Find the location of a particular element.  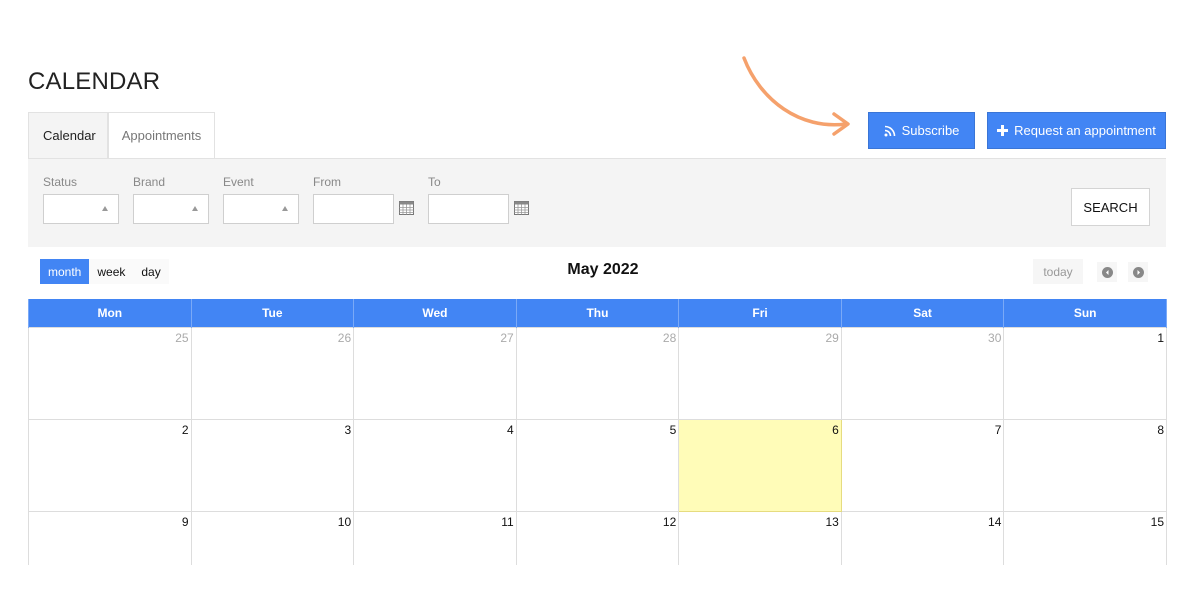

day-cell: 2 is located at coordinates (110, 465).